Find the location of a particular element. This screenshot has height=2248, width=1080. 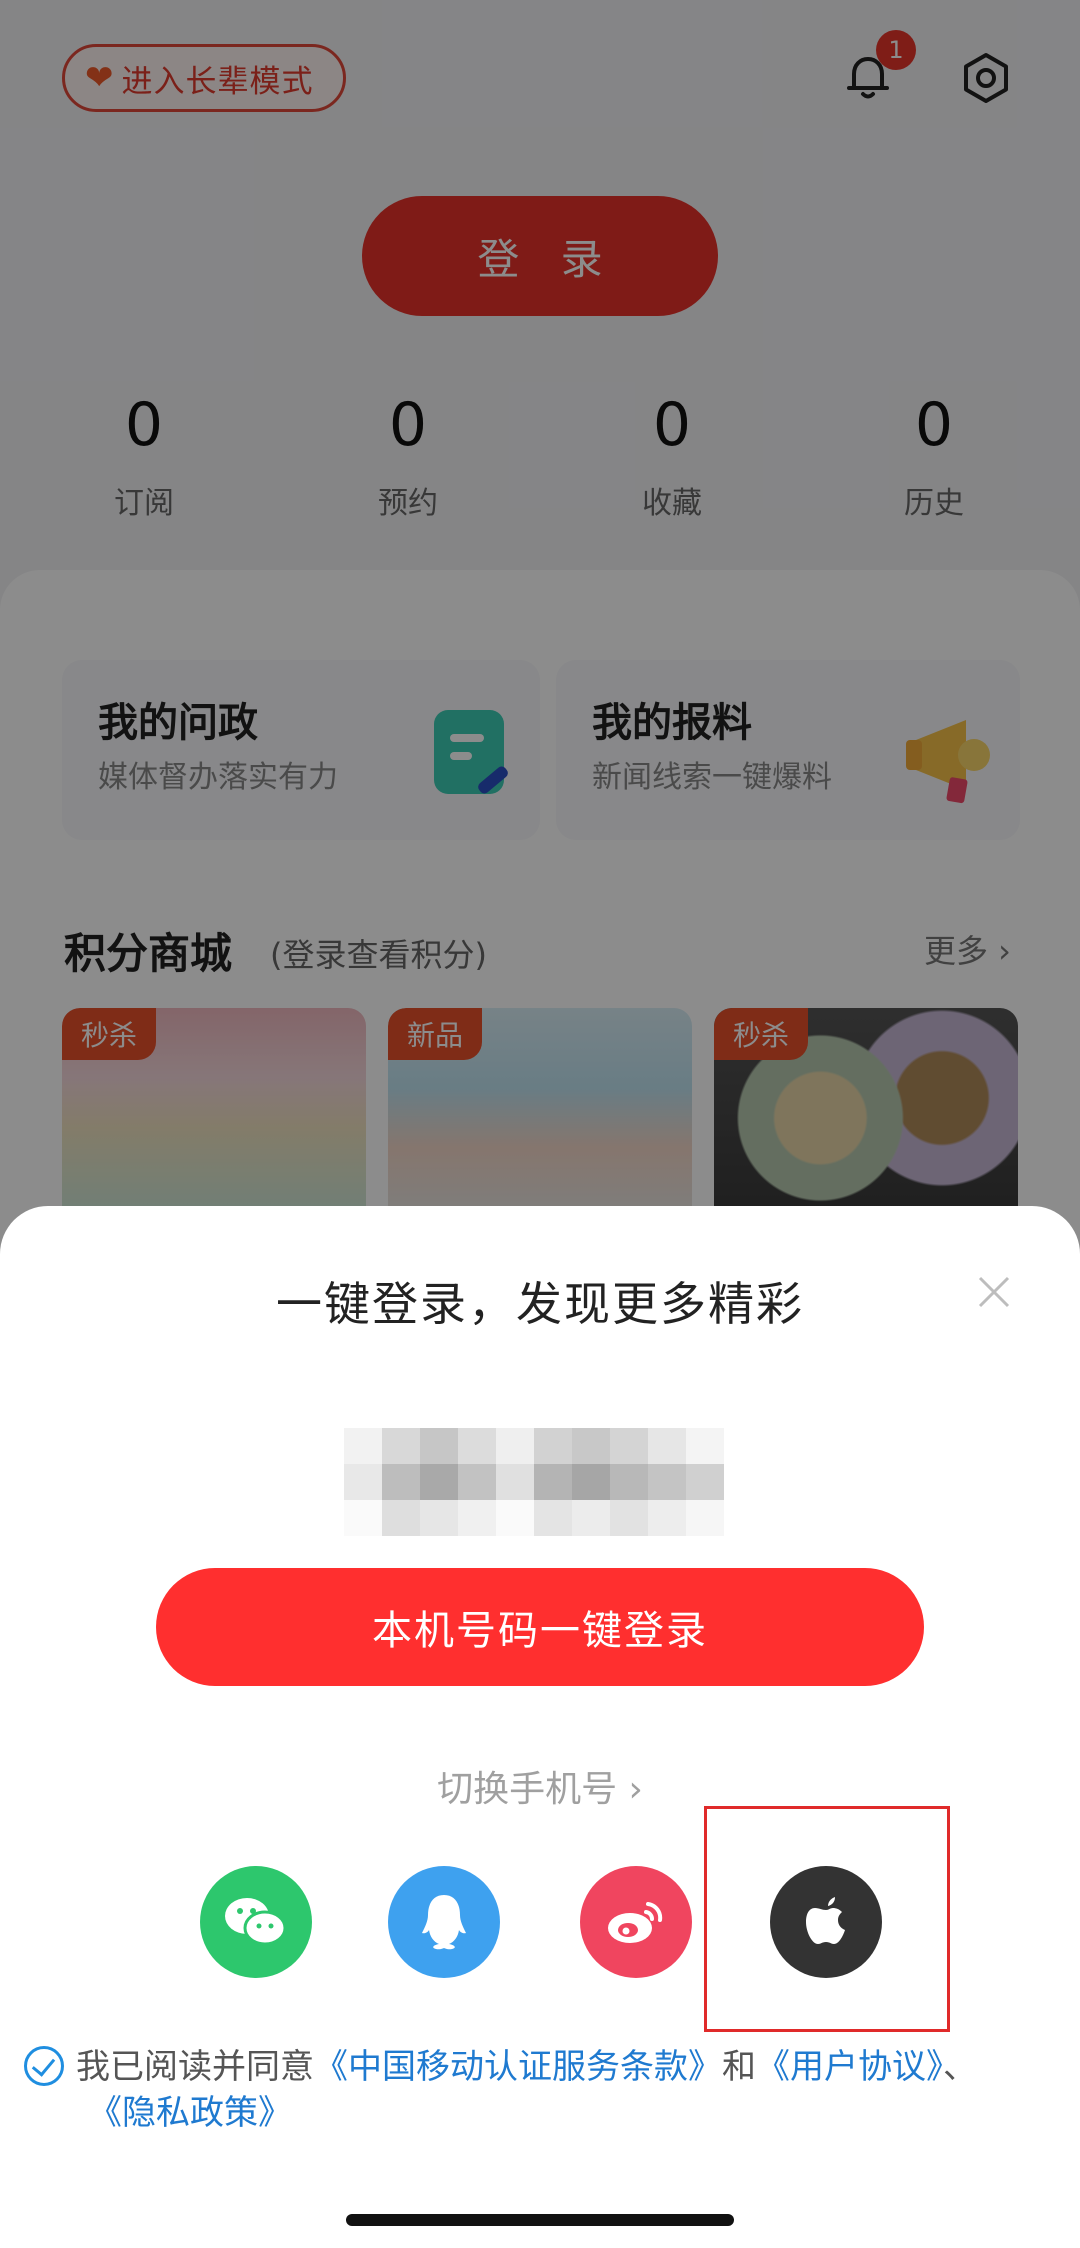

agreement-text: 我已阅读并同意《中国移动认证服务条款》和《用户协议》、《隐私政策》 is located at coordinates (544, 2090).